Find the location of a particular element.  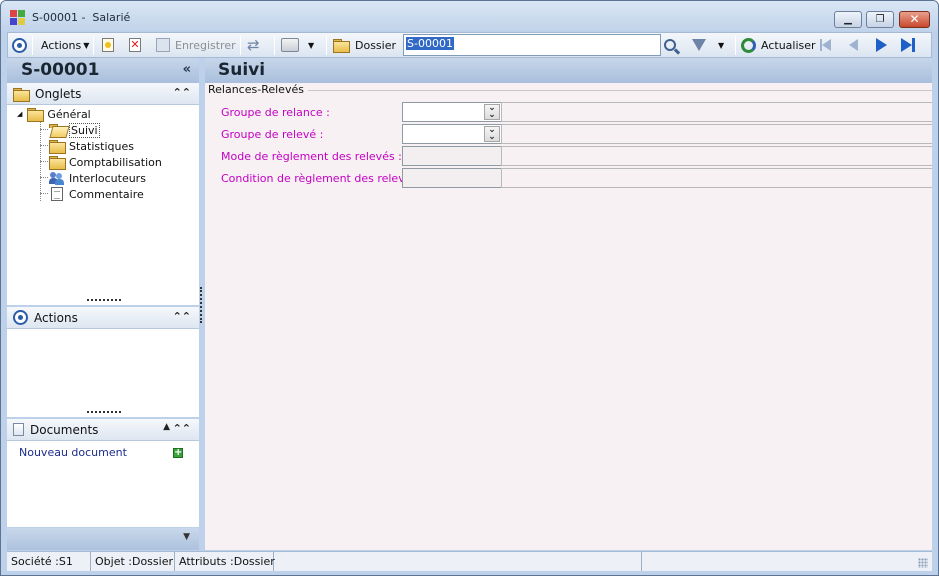

sync-button: ⇄ is located at coordinates (253, 45).